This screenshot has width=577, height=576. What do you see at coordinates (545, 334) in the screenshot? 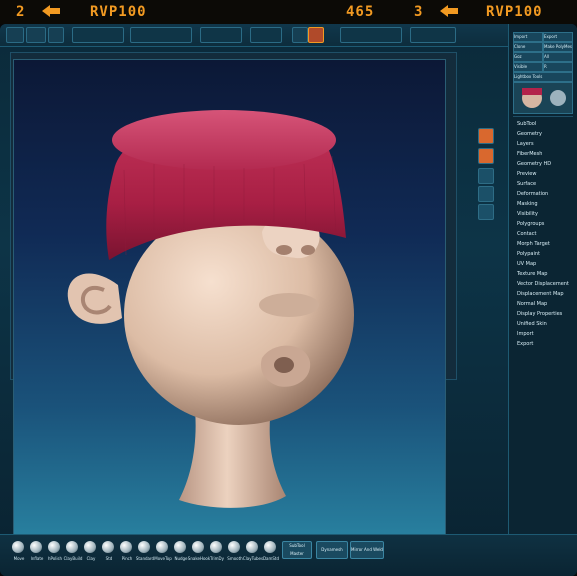
I see `menu-import: Import` at bounding box center [545, 334].